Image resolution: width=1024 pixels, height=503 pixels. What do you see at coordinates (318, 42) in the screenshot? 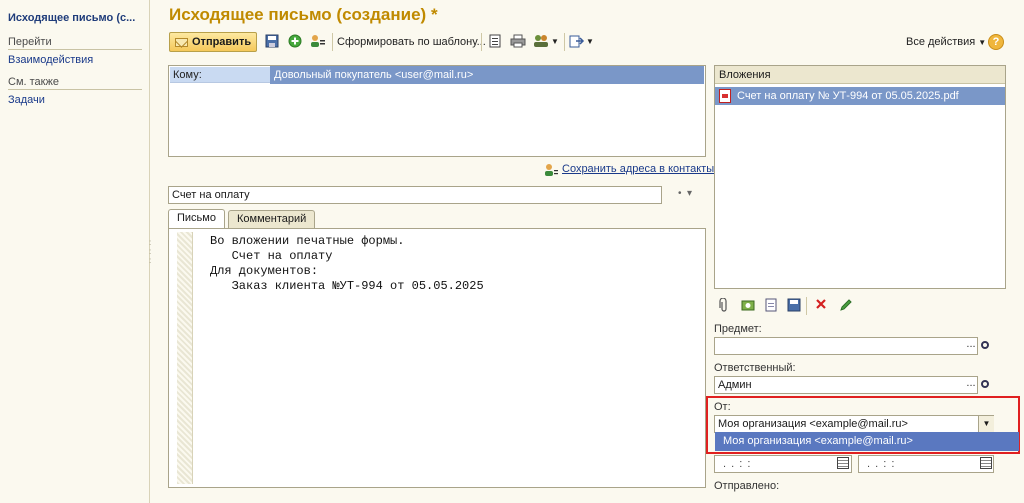
I see `contacts-icon` at bounding box center [318, 42].